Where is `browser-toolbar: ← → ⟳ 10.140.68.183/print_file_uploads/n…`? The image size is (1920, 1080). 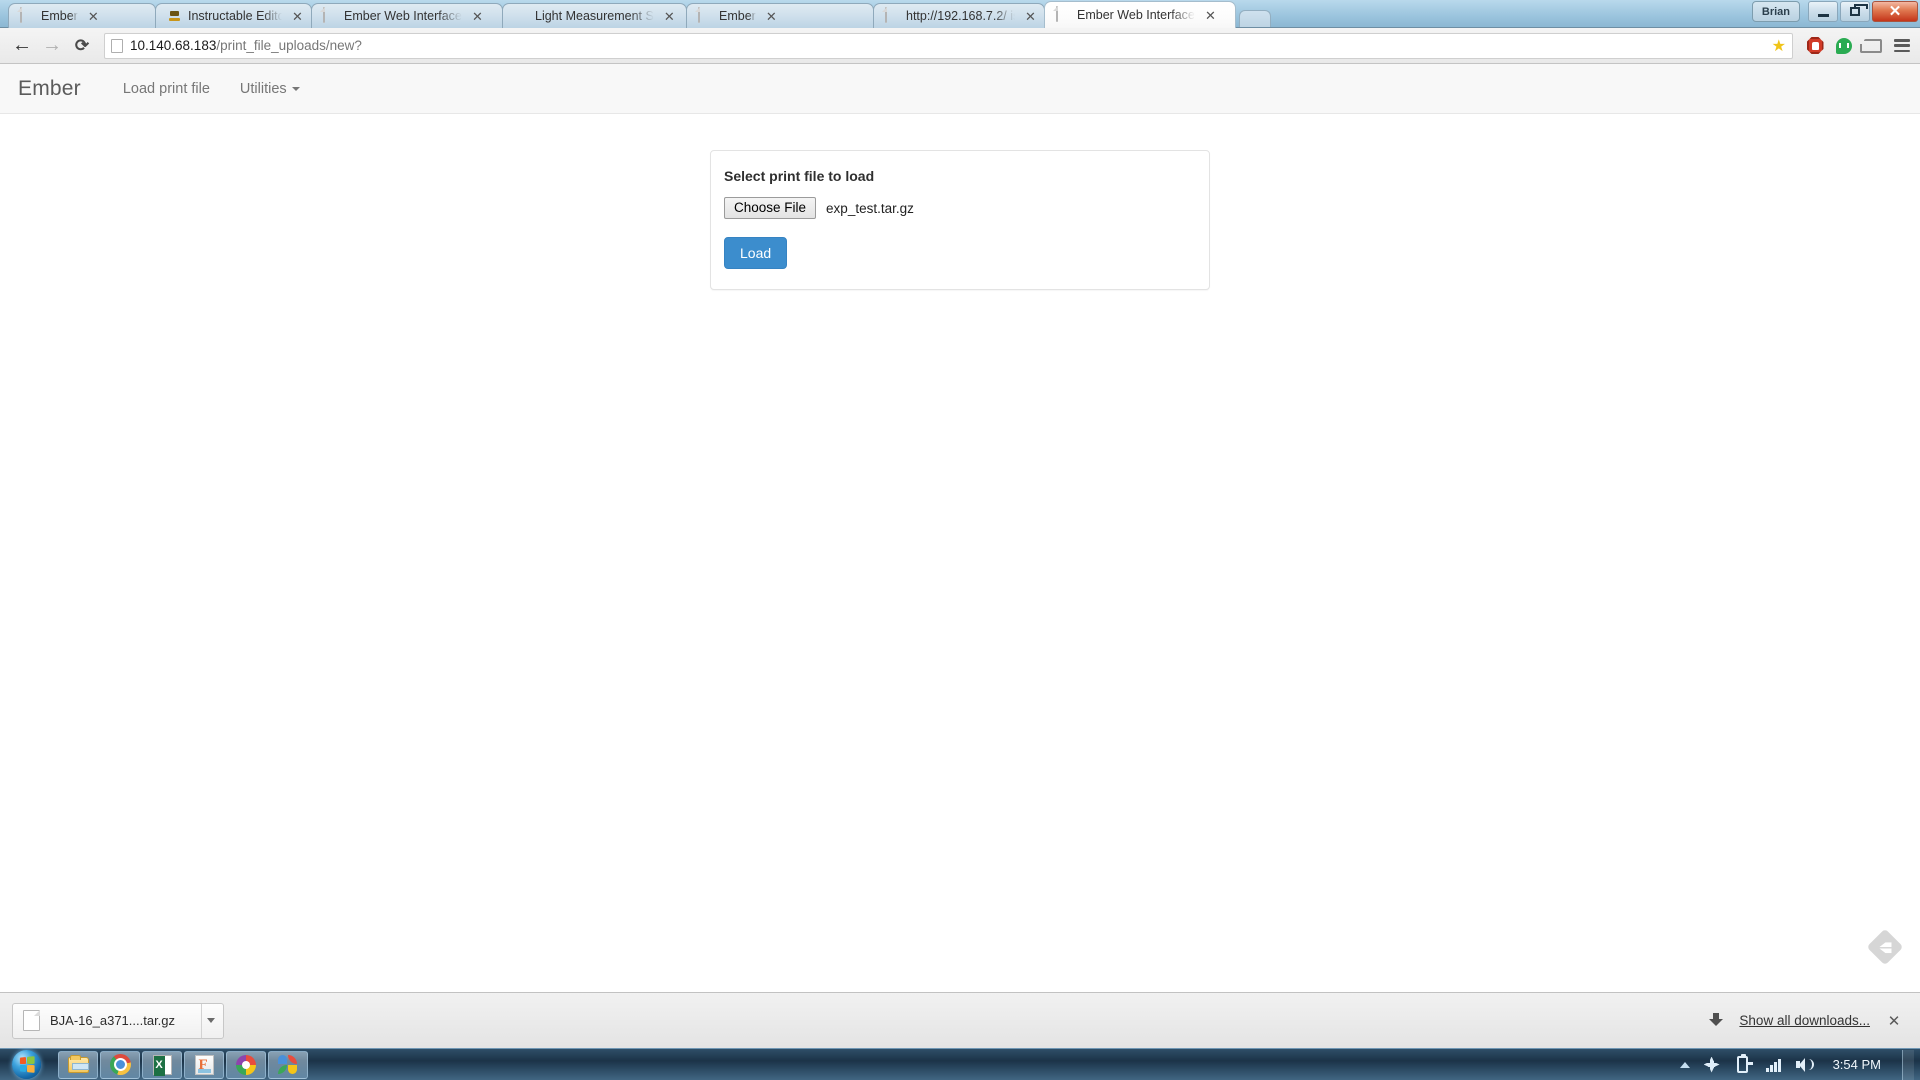 browser-toolbar: ← → ⟳ 10.140.68.183/print_file_uploads/n… is located at coordinates (960, 46).